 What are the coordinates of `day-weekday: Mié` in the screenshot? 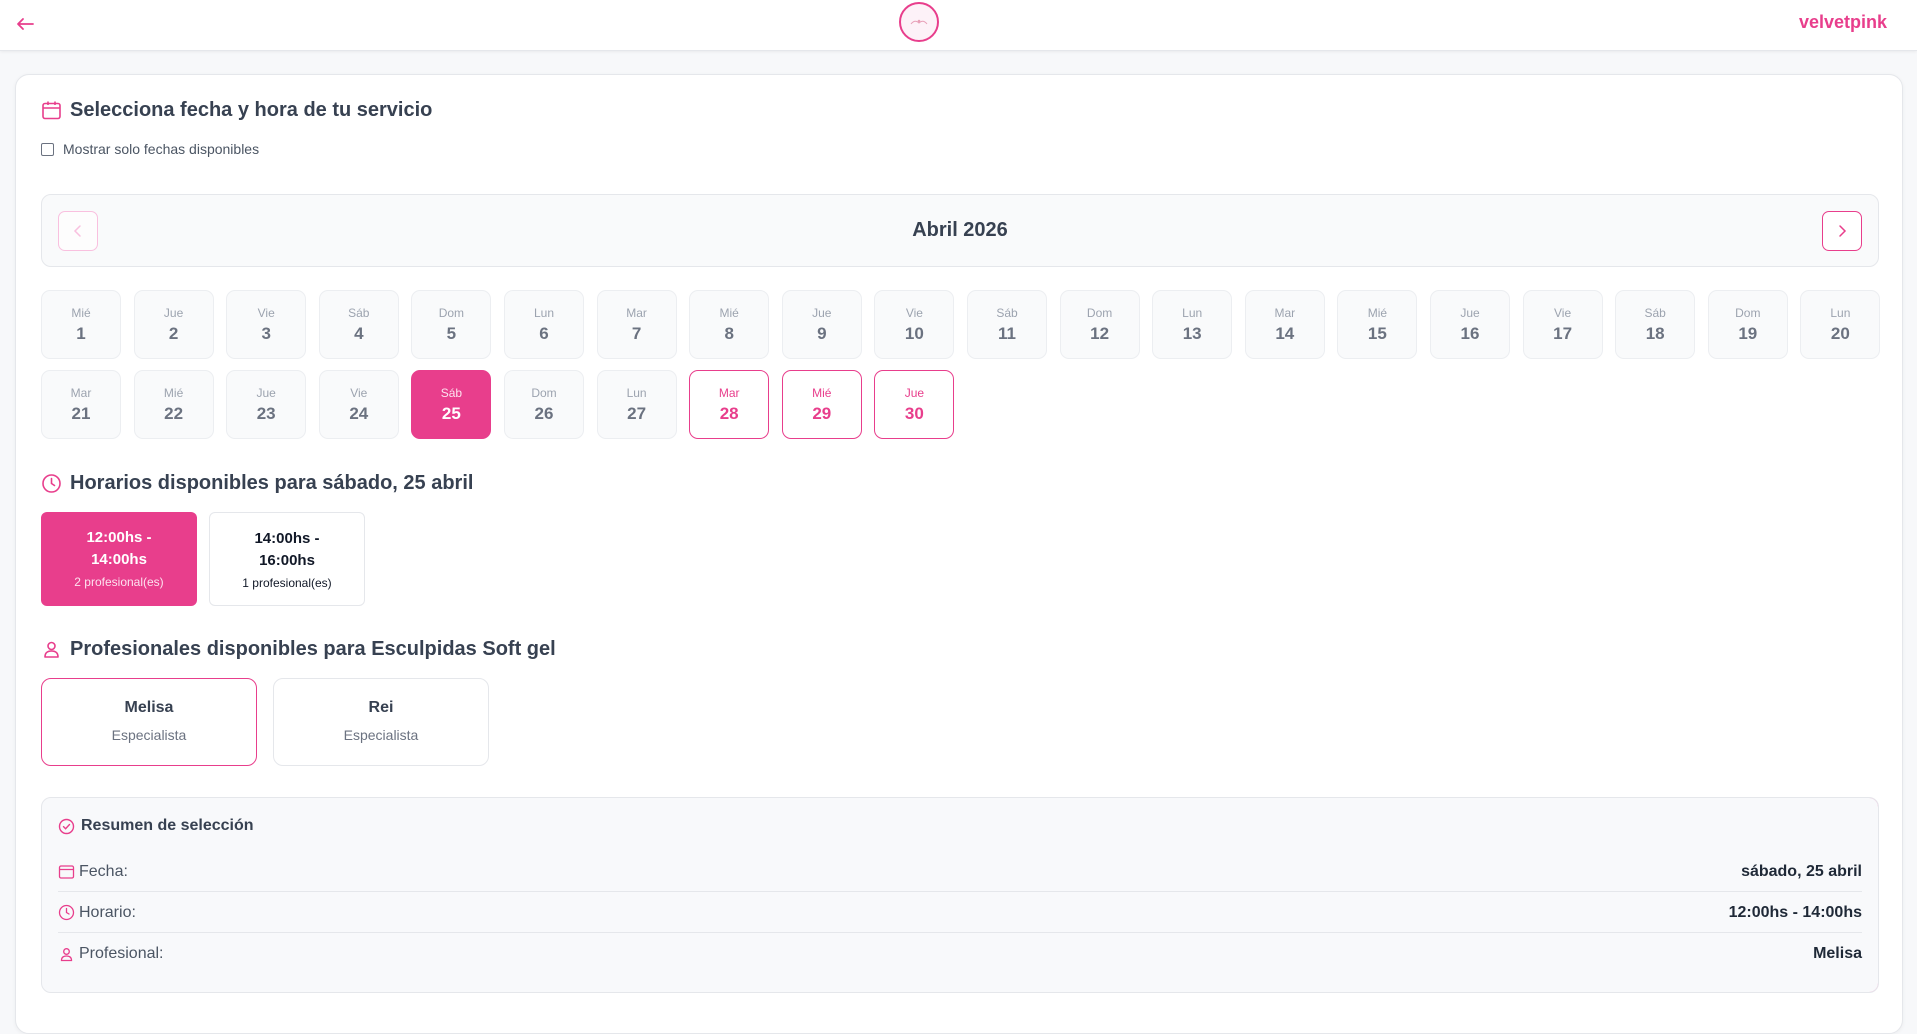 It's located at (173, 393).